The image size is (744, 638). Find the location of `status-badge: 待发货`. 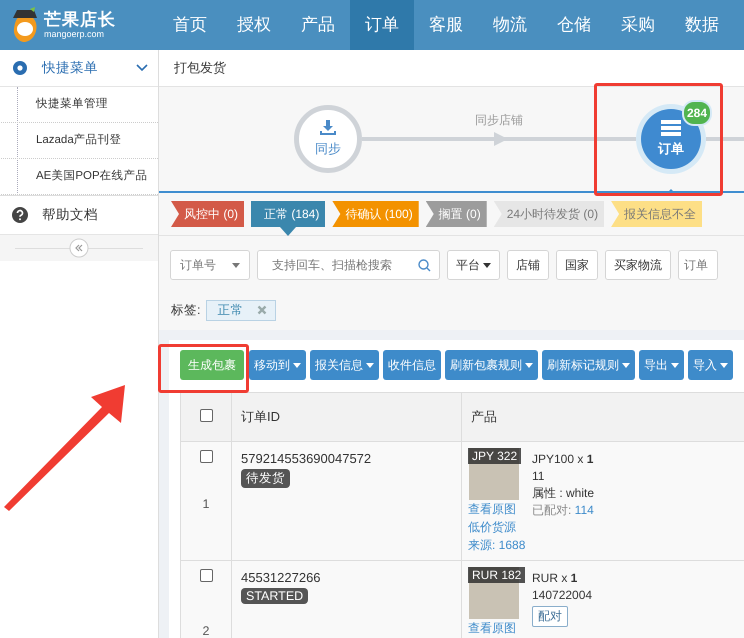

status-badge: 待发货 is located at coordinates (265, 478).